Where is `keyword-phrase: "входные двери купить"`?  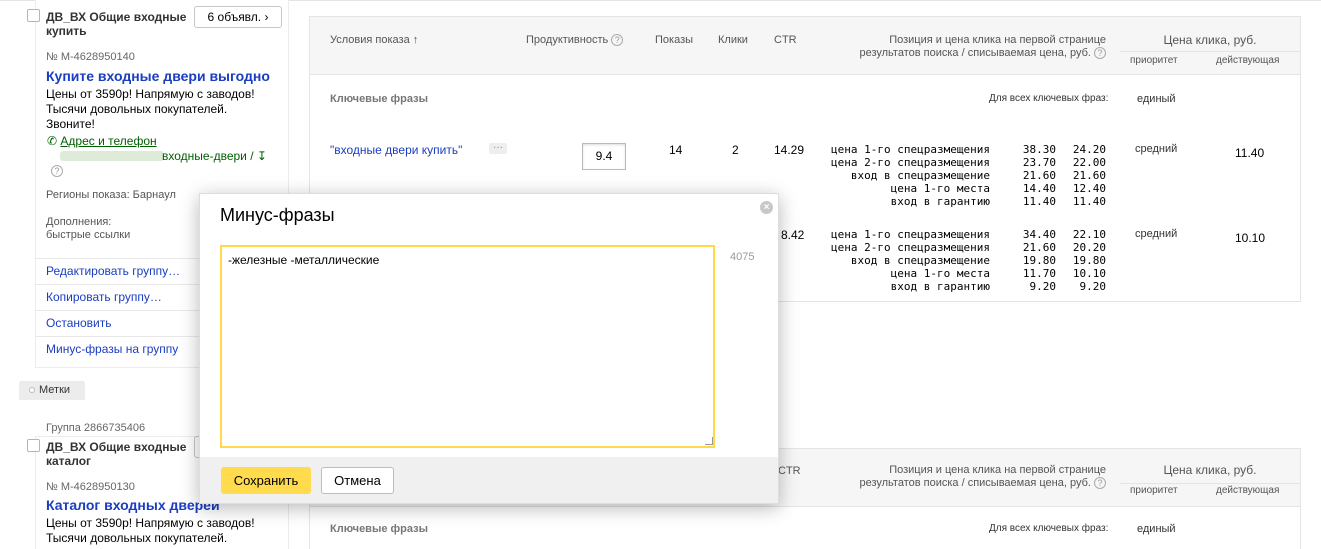 keyword-phrase: "входные двери купить" is located at coordinates (396, 150).